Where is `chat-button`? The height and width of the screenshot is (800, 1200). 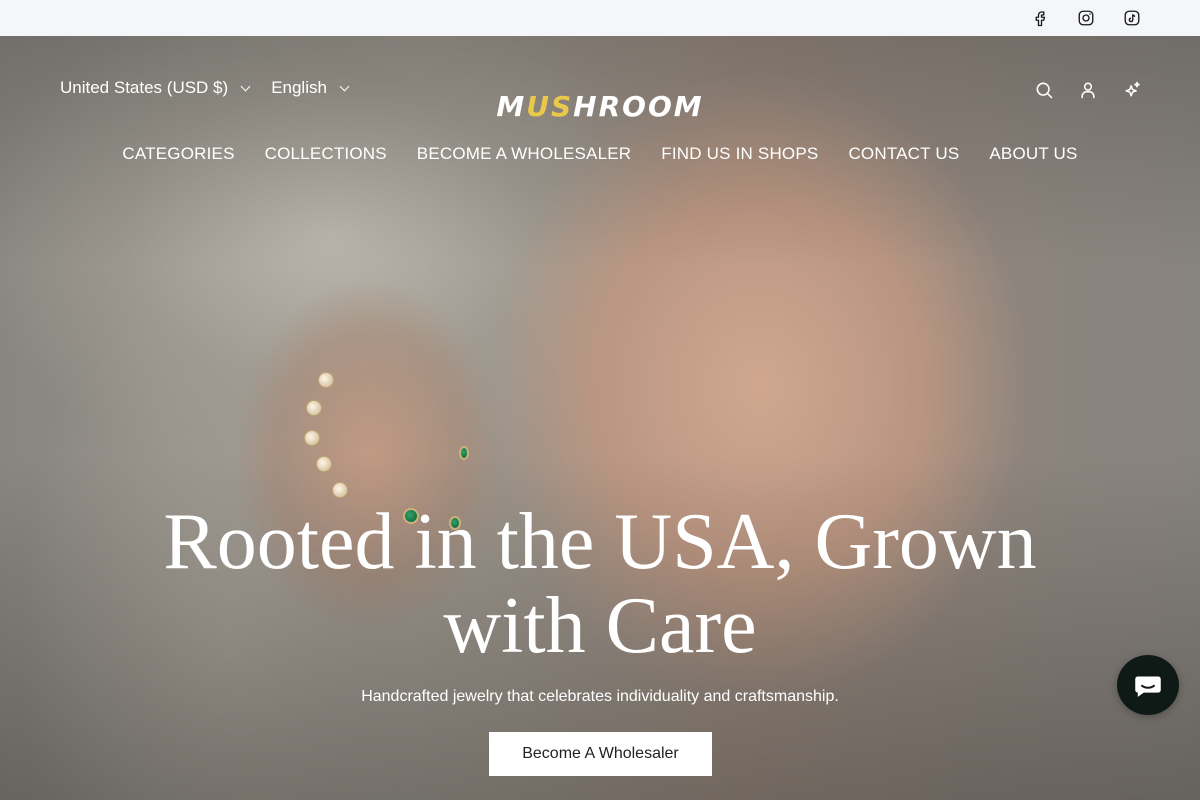
chat-button is located at coordinates (1148, 685).